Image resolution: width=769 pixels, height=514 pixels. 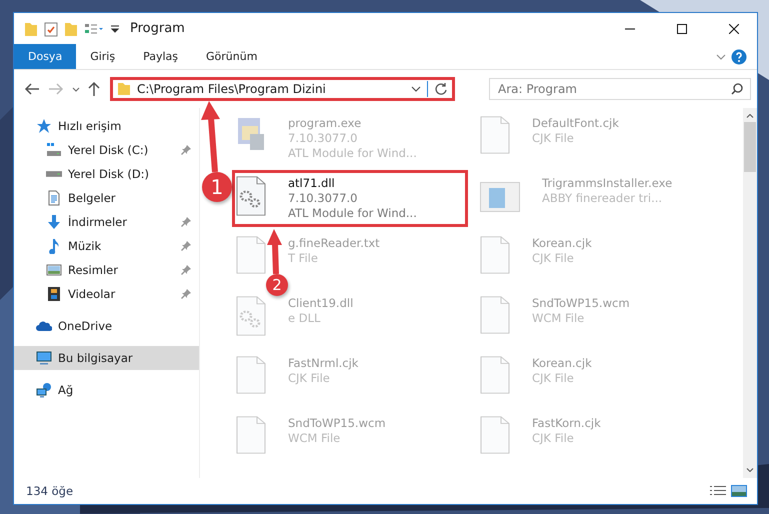 What do you see at coordinates (334, 243) in the screenshot?
I see `file-name: g.fineReader.txt` at bounding box center [334, 243].